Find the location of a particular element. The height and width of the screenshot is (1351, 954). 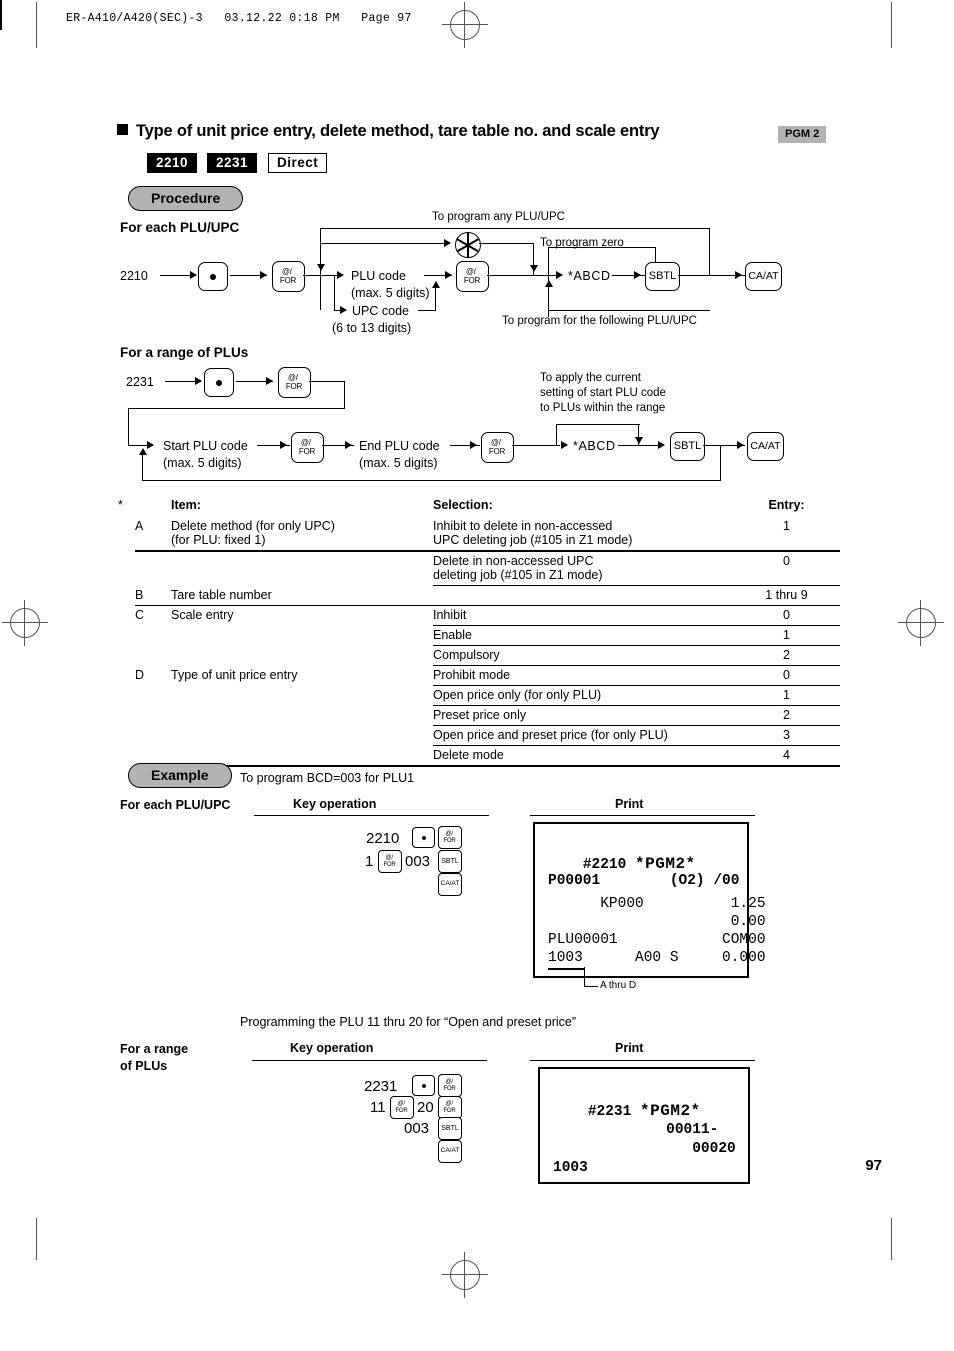

header-rule is located at coordinates (1, 15).